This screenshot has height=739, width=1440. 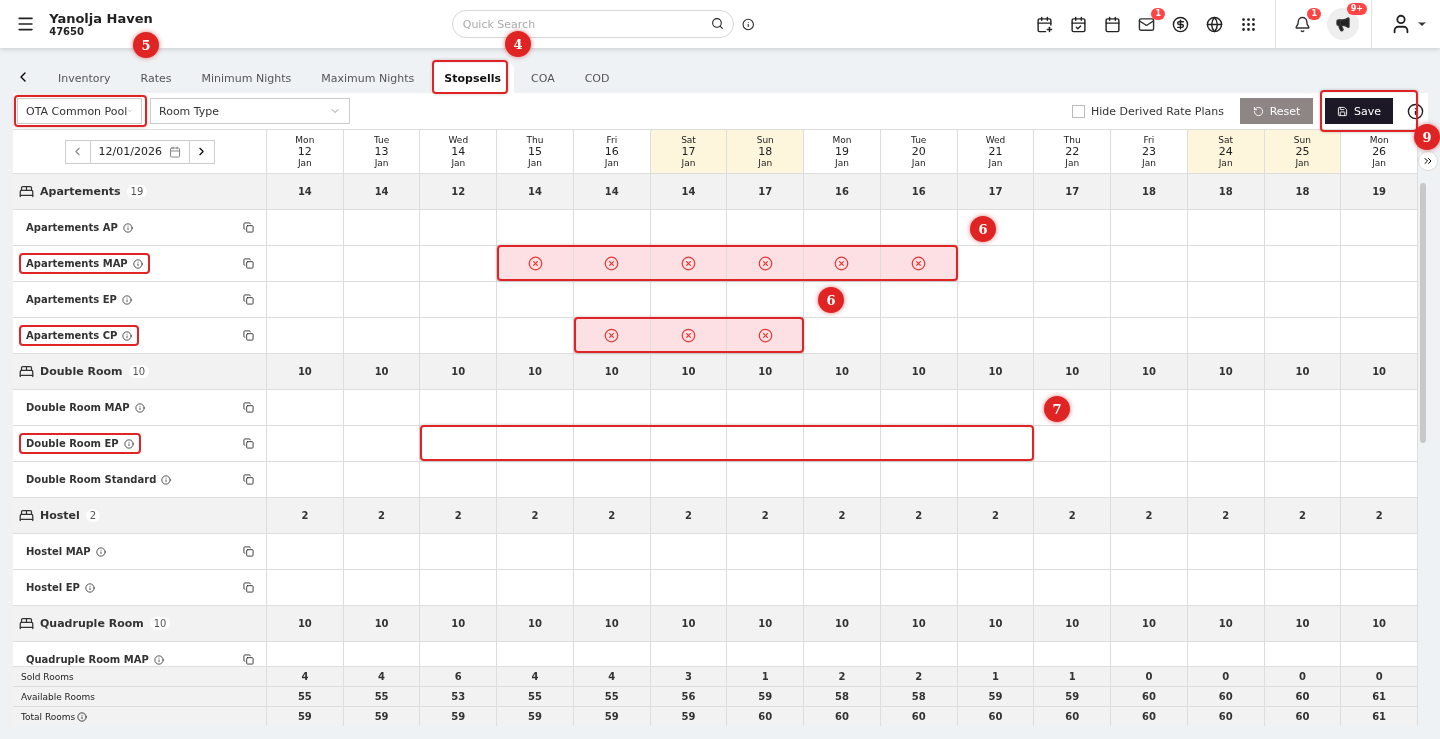 I want to click on date-field: 12/01/2026, so click(x=139, y=151).